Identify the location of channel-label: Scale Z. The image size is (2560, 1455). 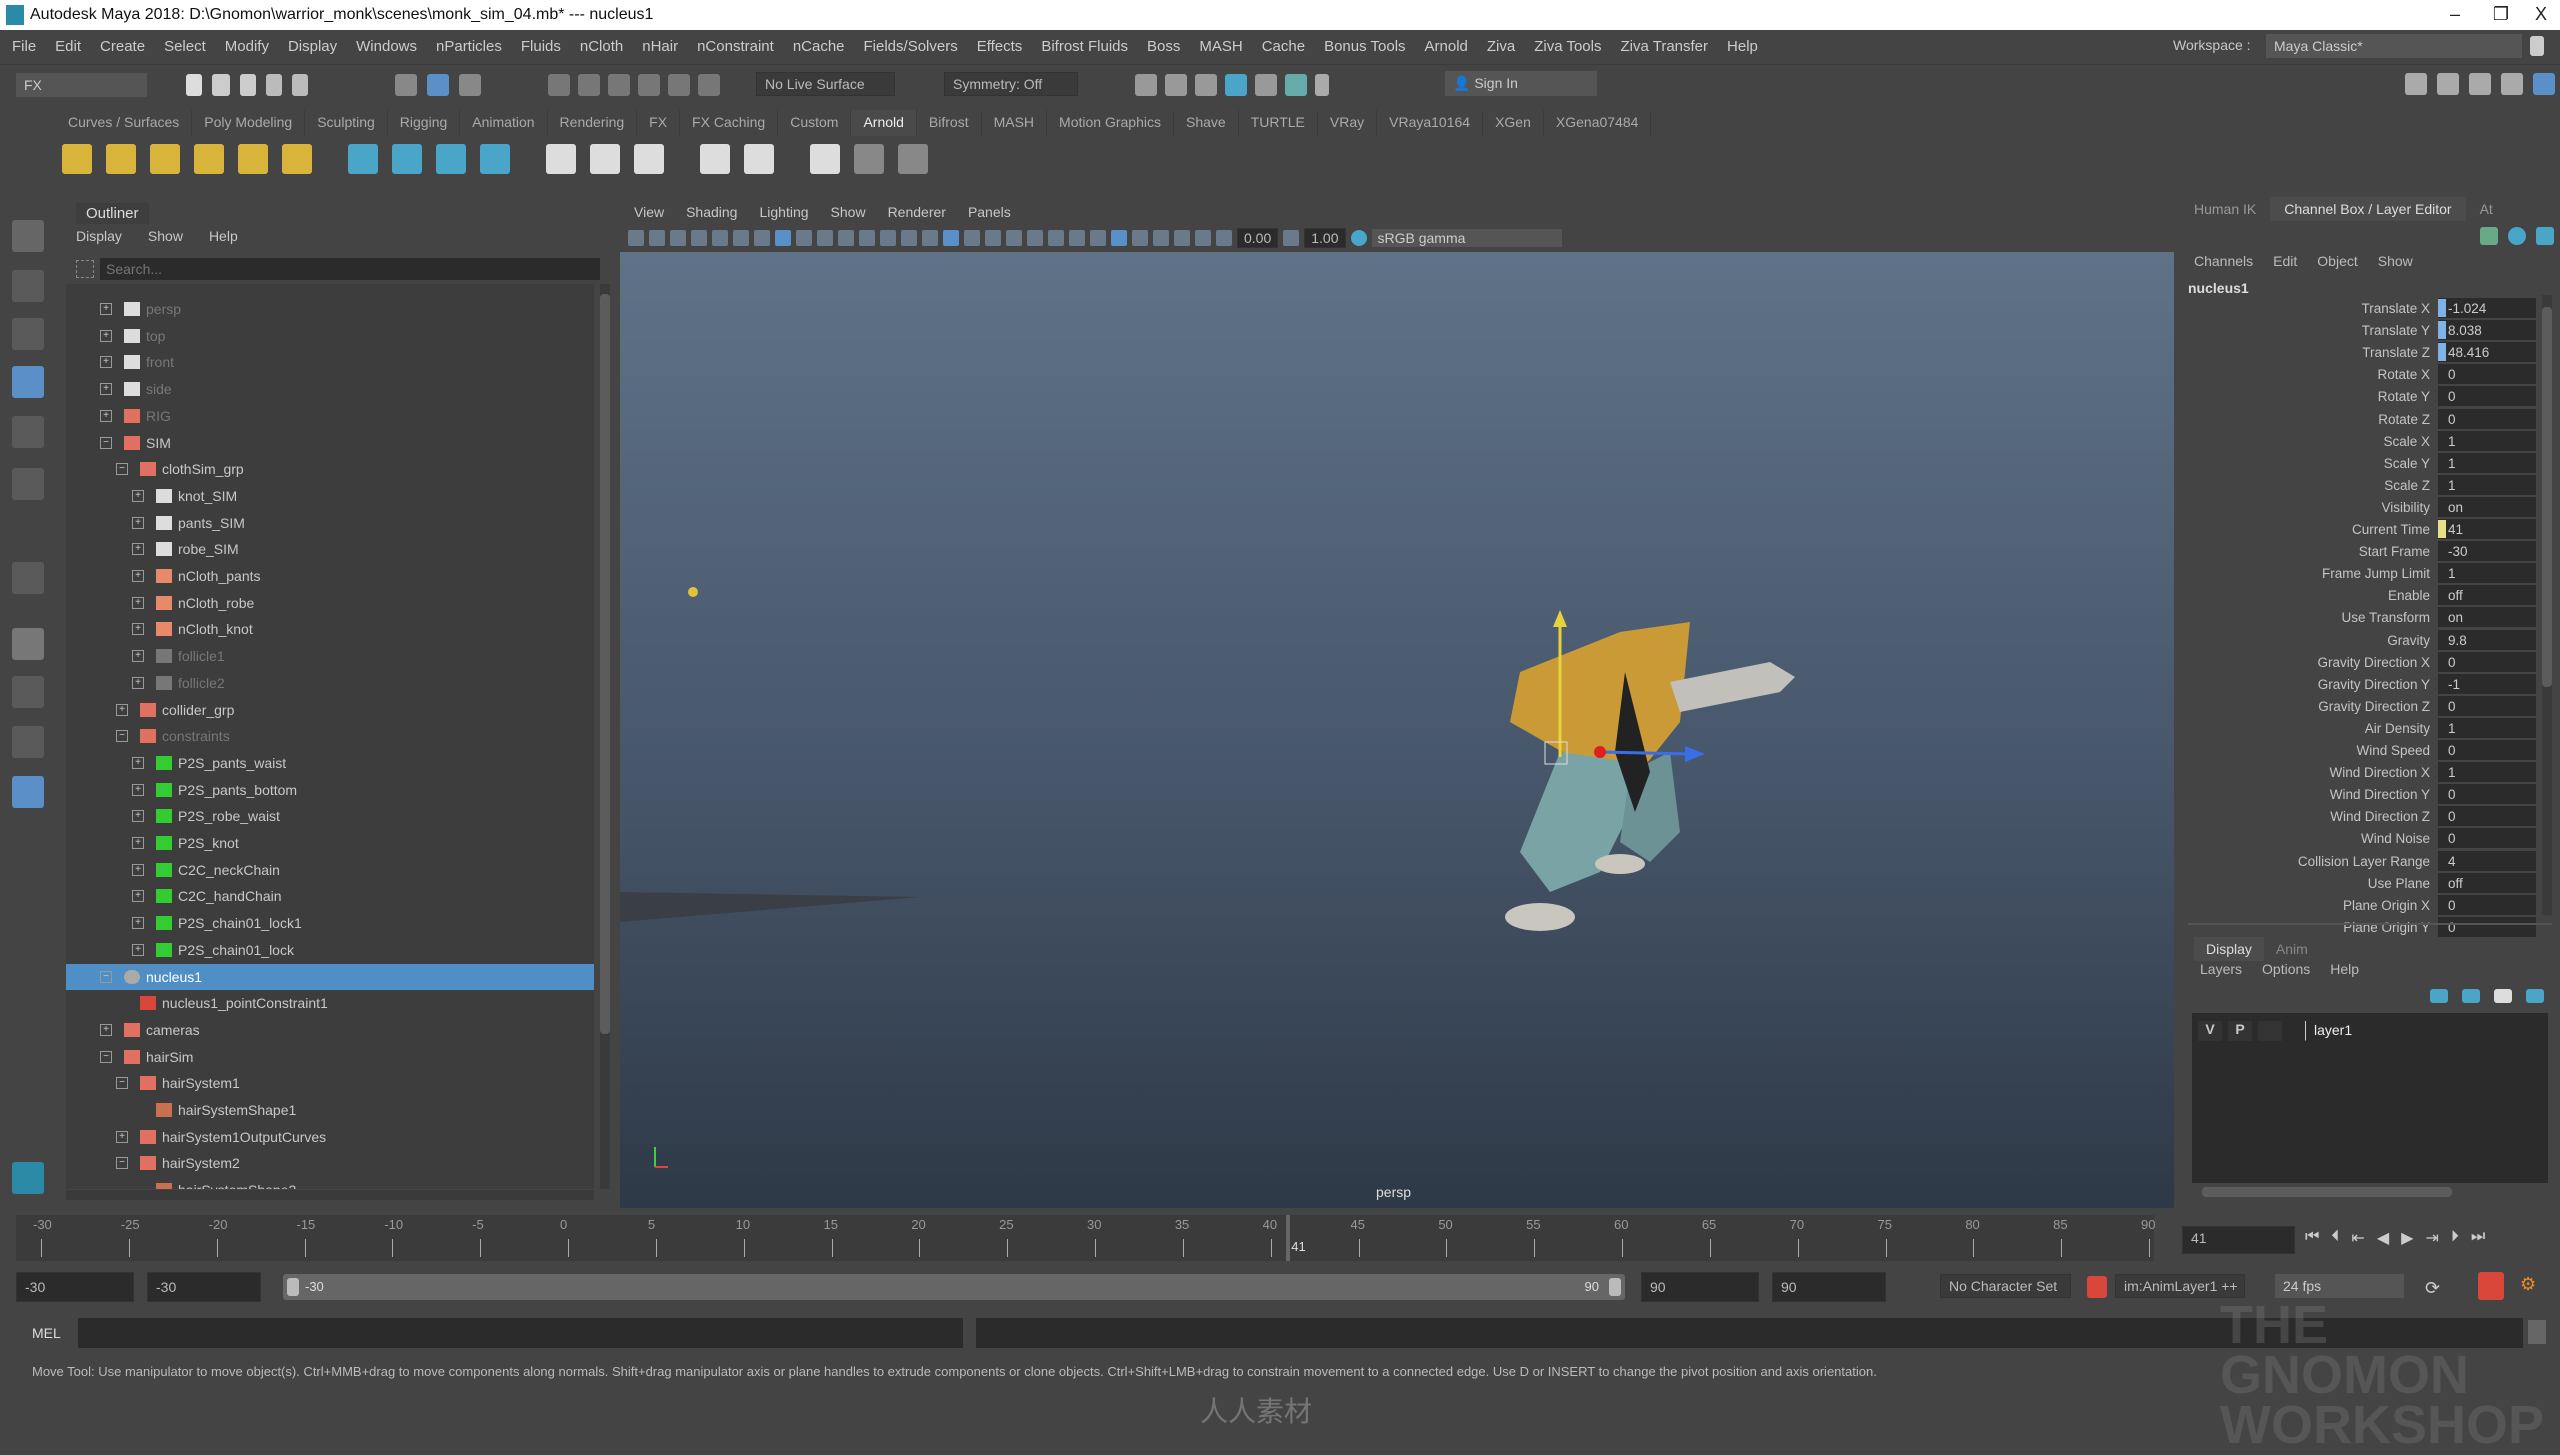
(2407, 485).